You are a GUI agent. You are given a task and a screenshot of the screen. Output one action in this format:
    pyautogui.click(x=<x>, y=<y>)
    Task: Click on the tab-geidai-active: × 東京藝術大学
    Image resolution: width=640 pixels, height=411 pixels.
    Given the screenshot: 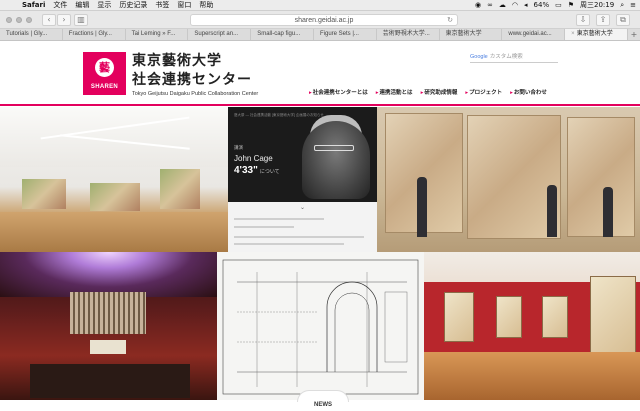 What is the action you would take?
    pyautogui.click(x=596, y=34)
    